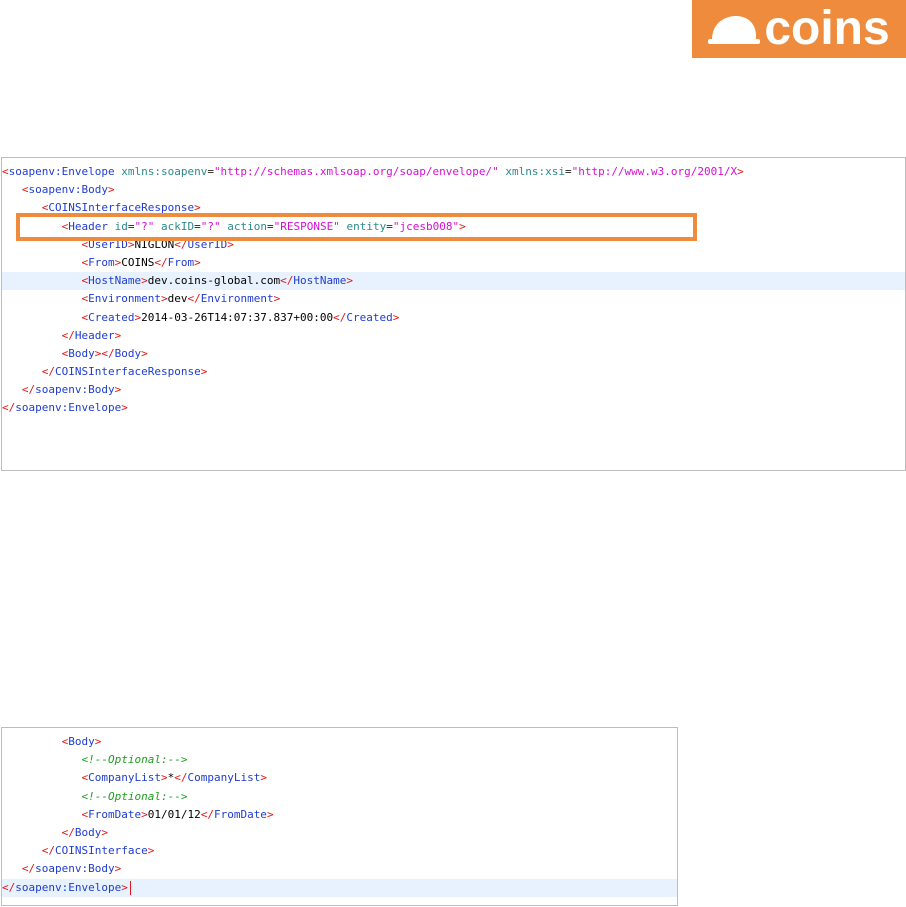 This screenshot has height=907, width=906. I want to click on text-content: 2014-03-26T14:07:37.837+00:00, so click(237, 317).